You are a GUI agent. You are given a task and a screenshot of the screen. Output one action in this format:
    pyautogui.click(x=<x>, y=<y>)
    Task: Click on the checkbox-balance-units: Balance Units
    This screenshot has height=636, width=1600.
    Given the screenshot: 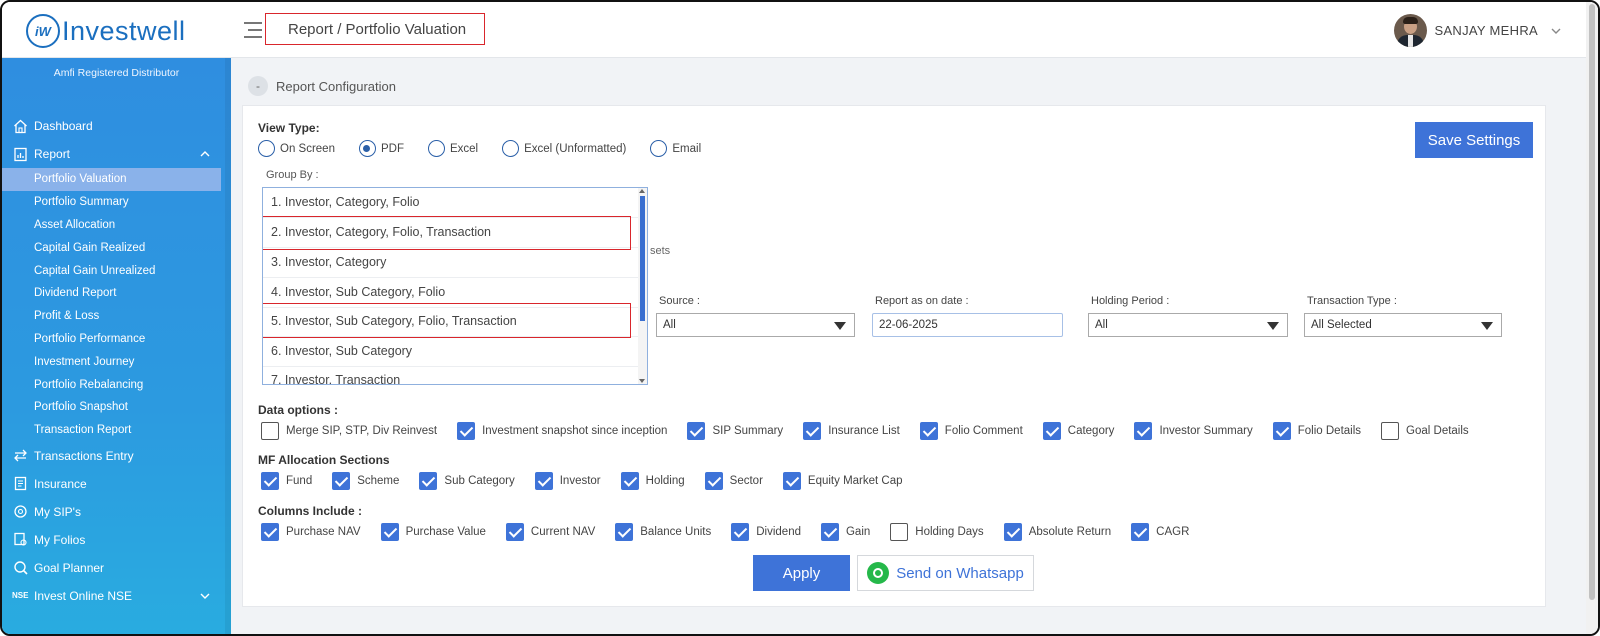 What is the action you would take?
    pyautogui.click(x=663, y=532)
    